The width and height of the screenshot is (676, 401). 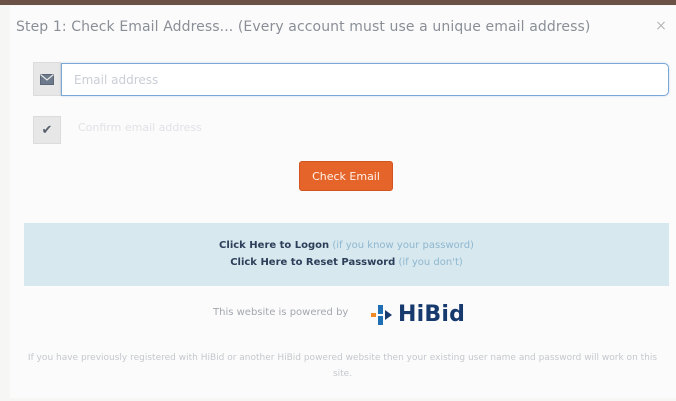 What do you see at coordinates (365, 79) in the screenshot?
I see `email-input` at bounding box center [365, 79].